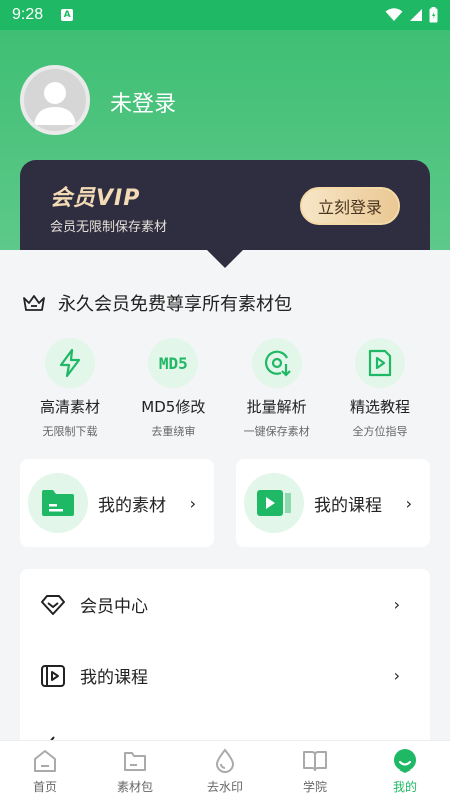  I want to click on status-time: 9:28, so click(28, 14).